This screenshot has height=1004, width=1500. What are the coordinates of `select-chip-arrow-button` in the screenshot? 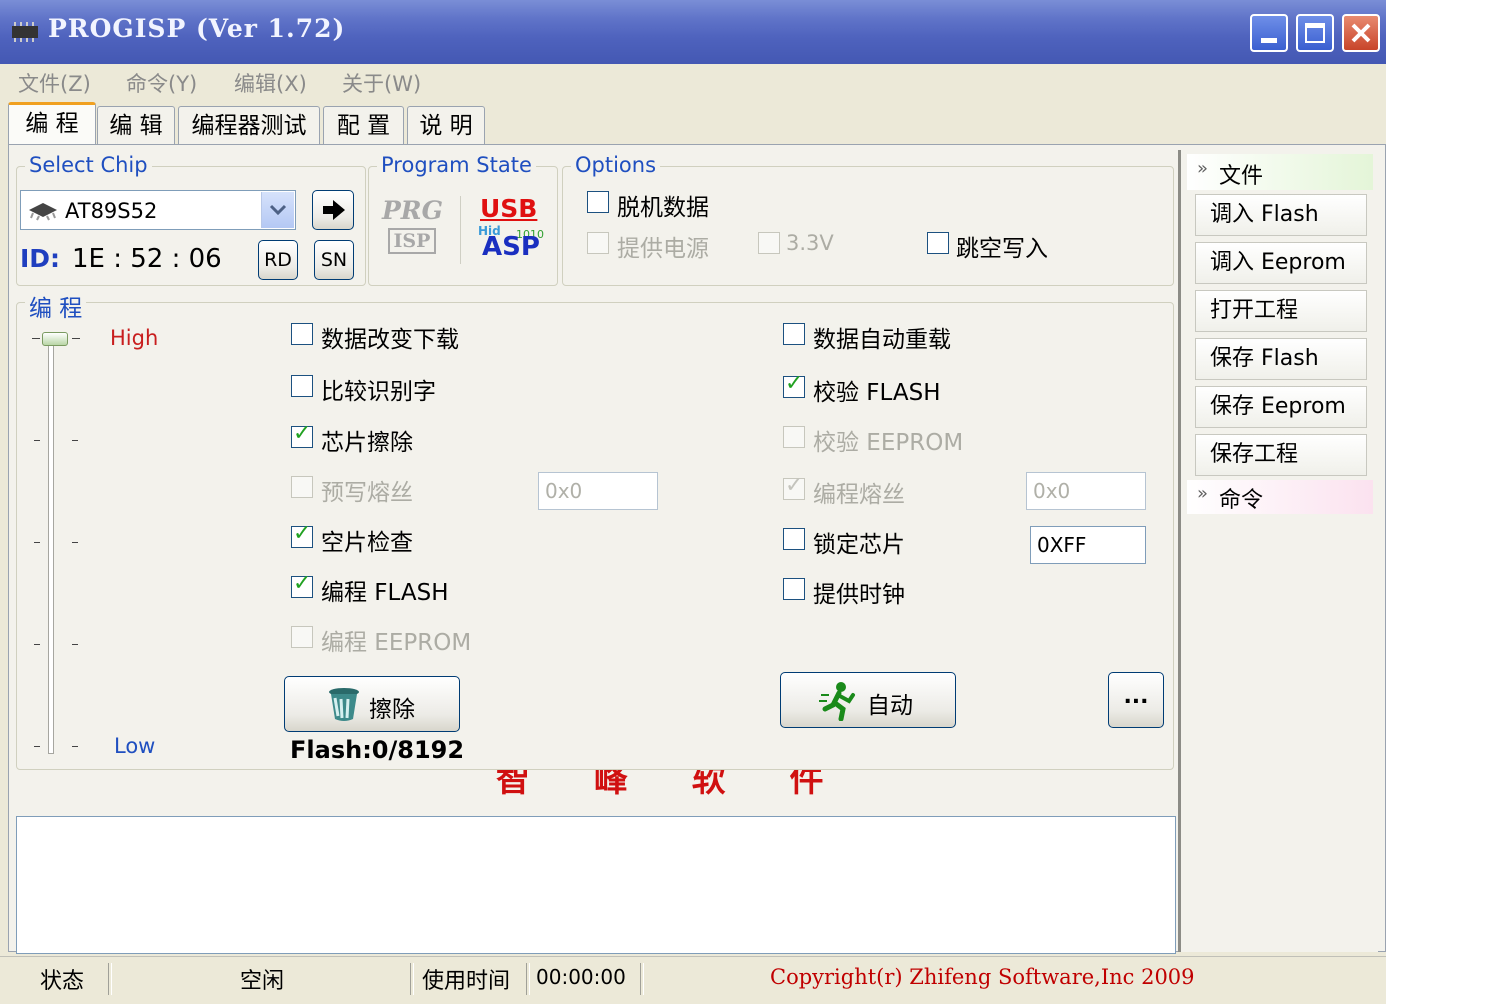 It's located at (333, 210).